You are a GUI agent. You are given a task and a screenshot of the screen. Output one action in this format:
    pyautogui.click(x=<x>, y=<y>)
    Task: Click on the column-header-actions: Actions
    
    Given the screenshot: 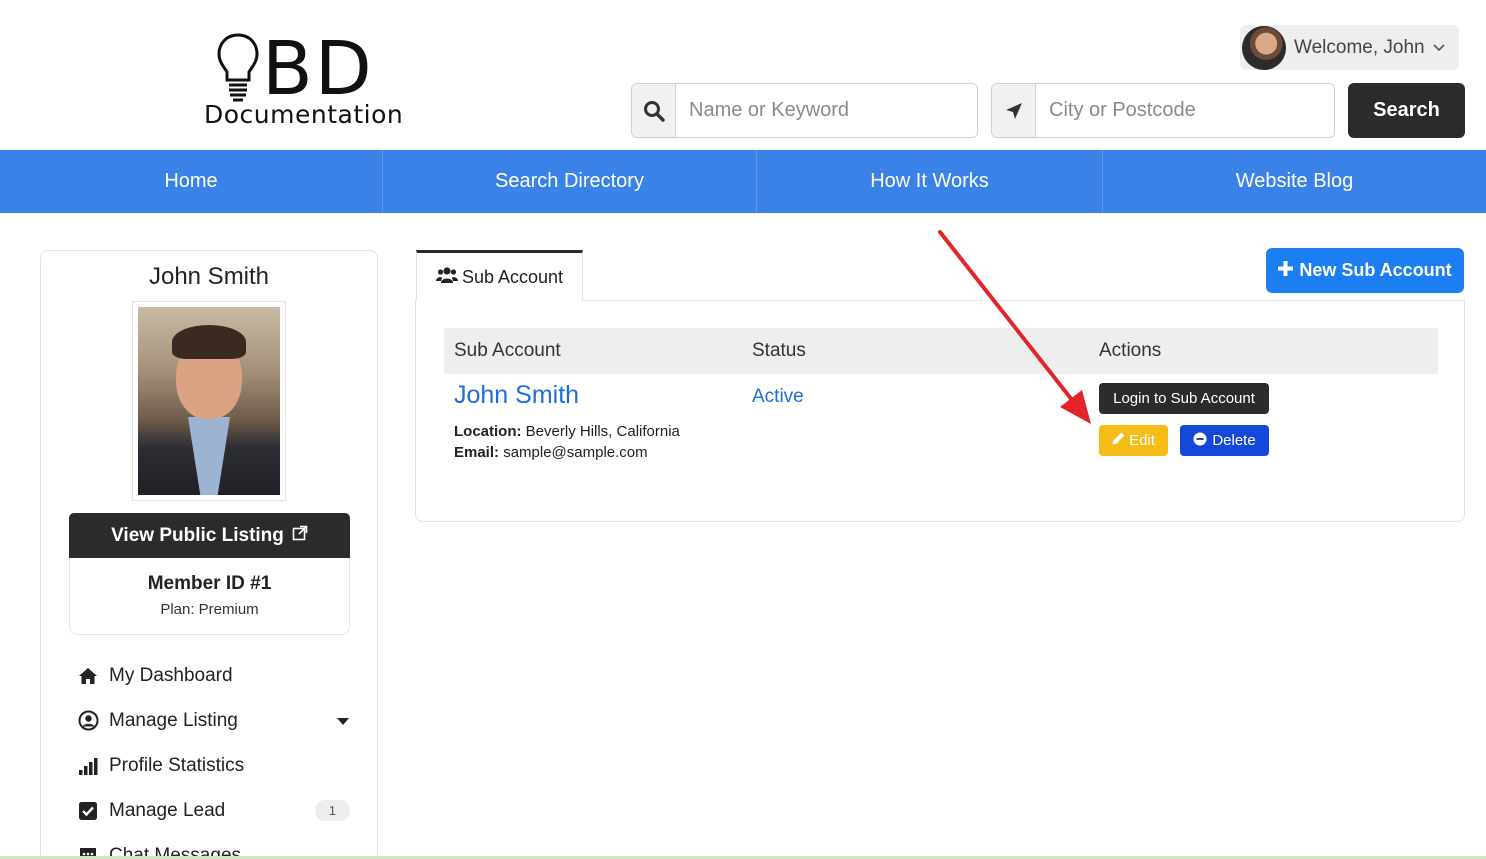 What is the action you would take?
    pyautogui.click(x=1130, y=350)
    